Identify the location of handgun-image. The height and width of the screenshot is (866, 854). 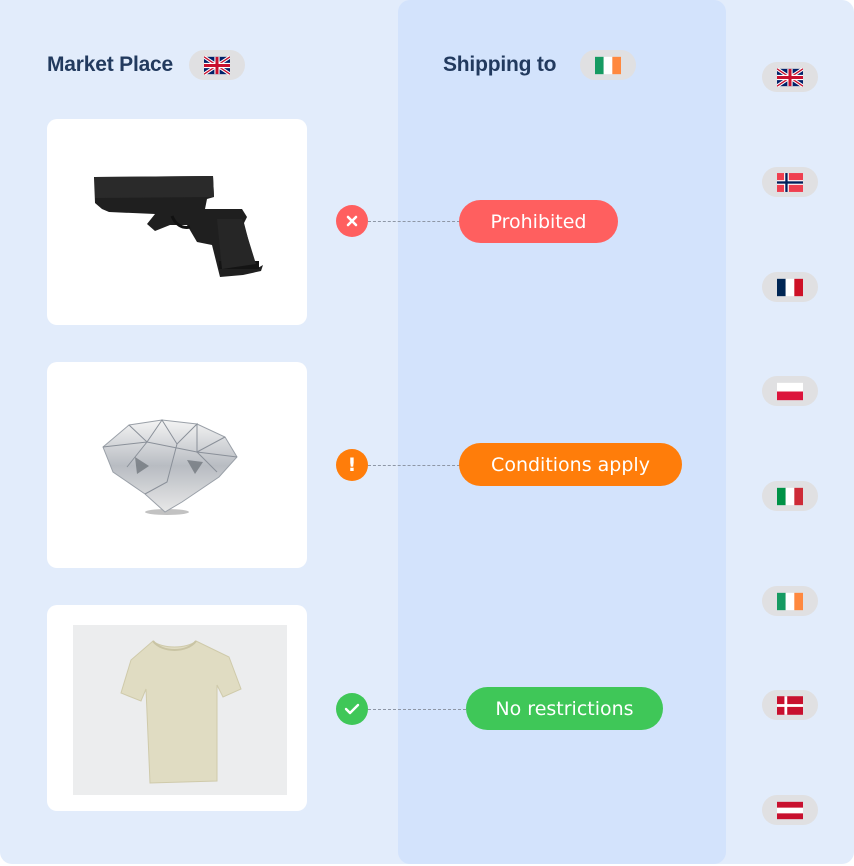
(178, 226).